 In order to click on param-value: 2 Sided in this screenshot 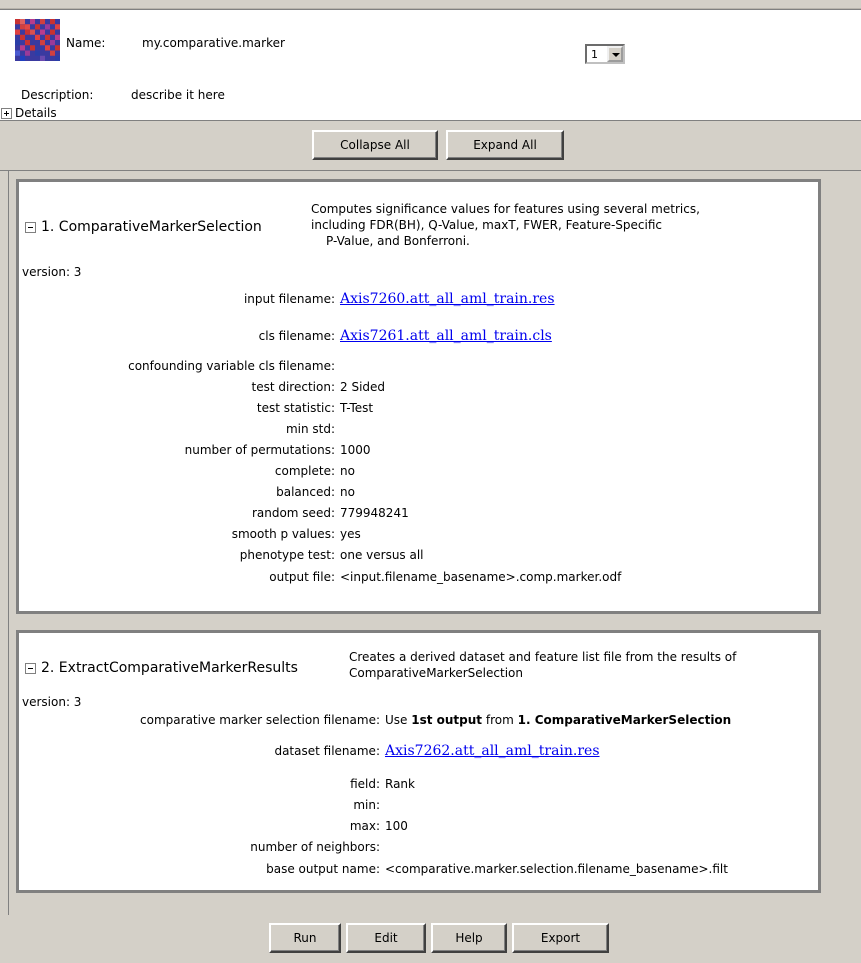, I will do `click(363, 387)`.